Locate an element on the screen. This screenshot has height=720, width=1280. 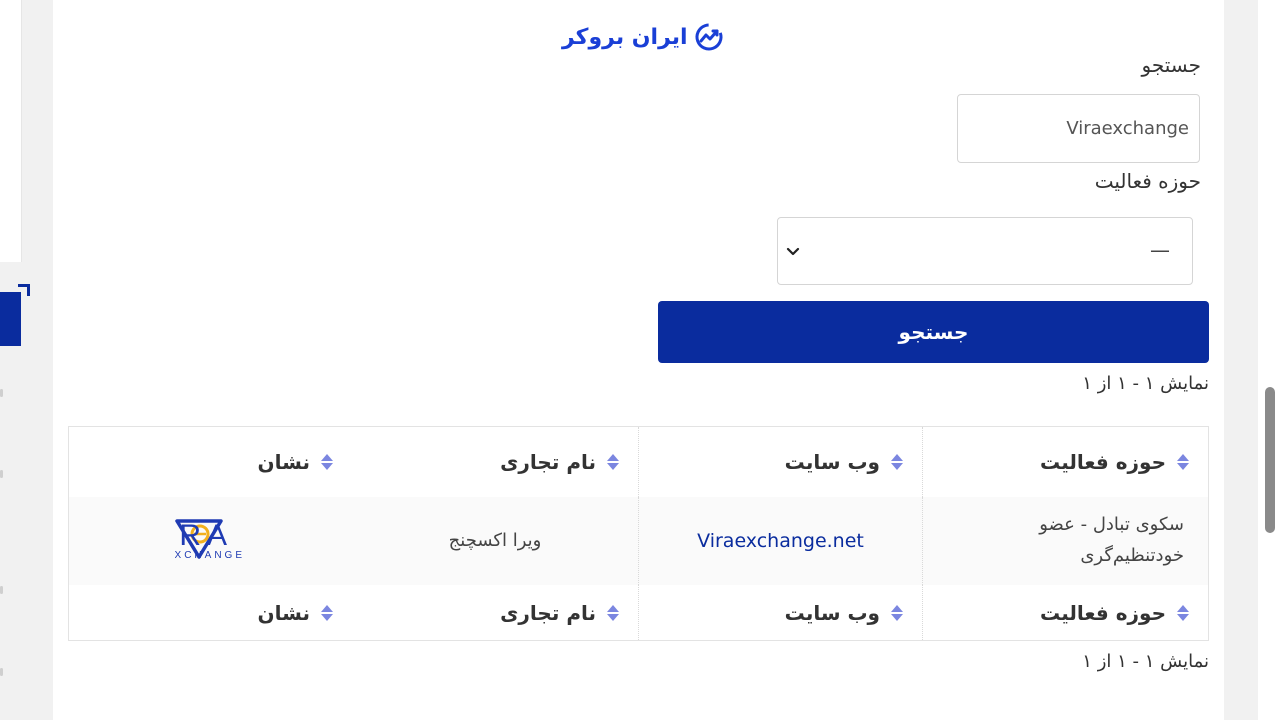
website-link: Viraexchange.net is located at coordinates (780, 541).